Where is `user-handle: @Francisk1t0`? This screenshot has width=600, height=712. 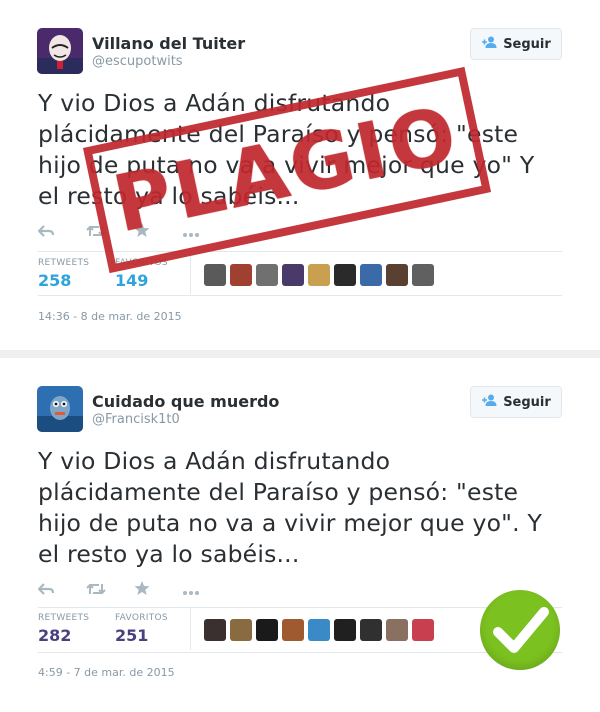
user-handle: @Francisk1t0 is located at coordinates (136, 419).